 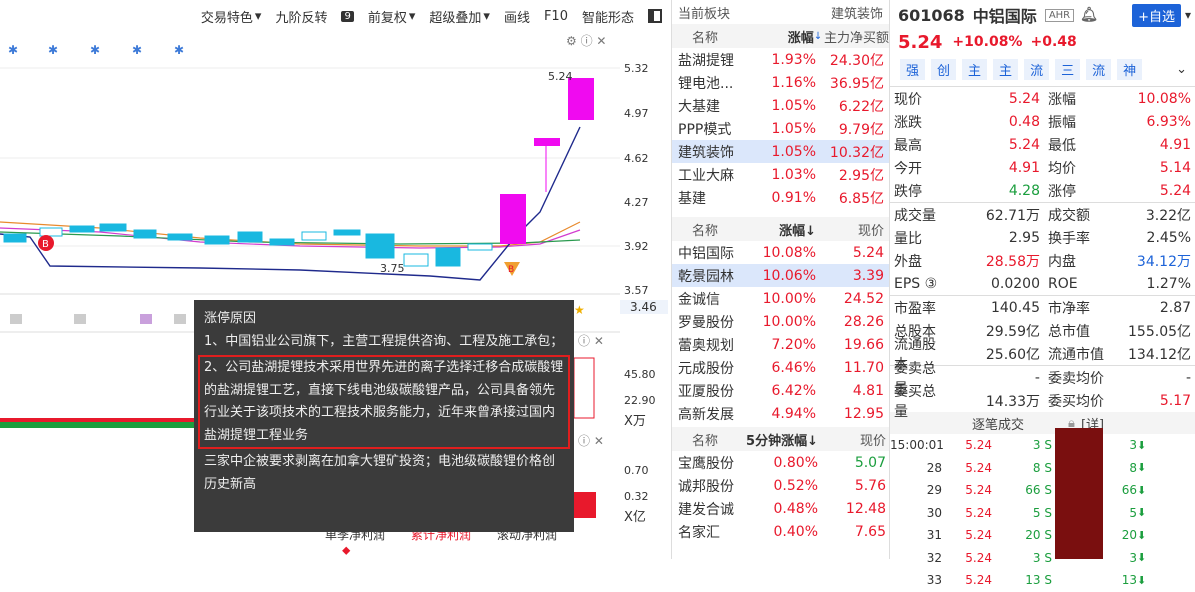 I want to click on toolbar-item: 九阶反转, so click(x=301, y=16).